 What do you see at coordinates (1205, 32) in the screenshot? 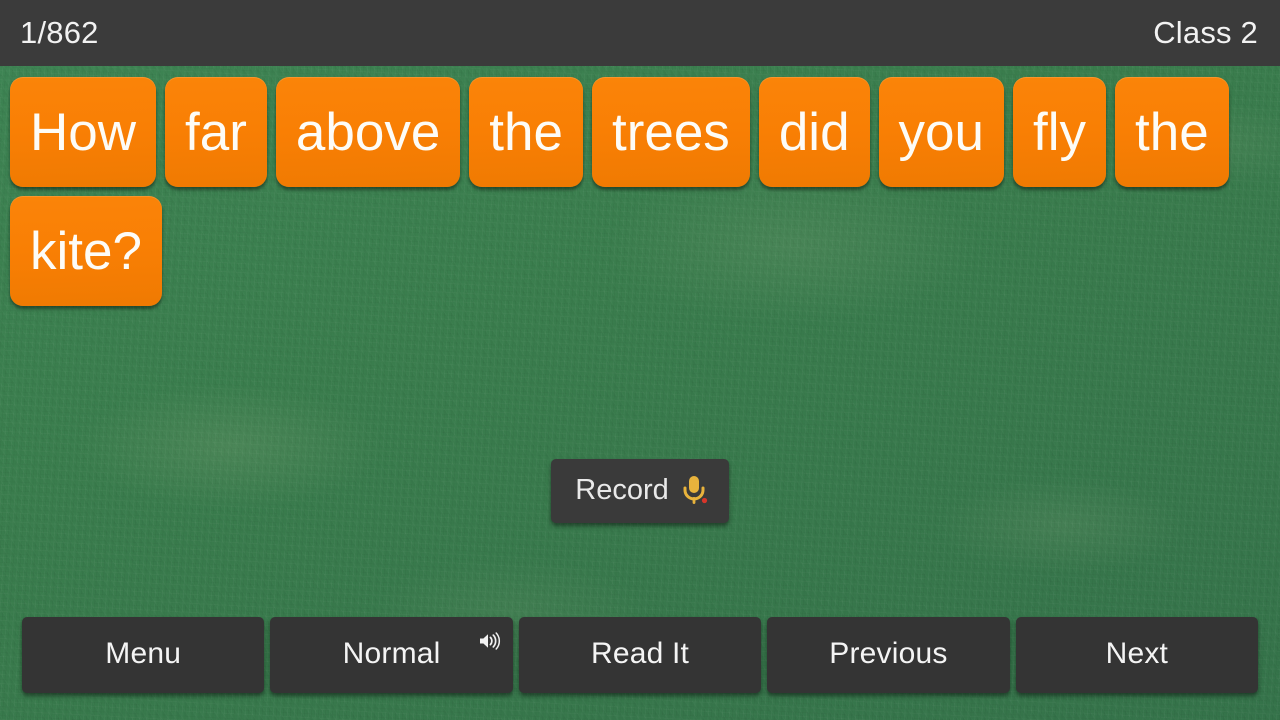
I see `class-label: Class 2` at bounding box center [1205, 32].